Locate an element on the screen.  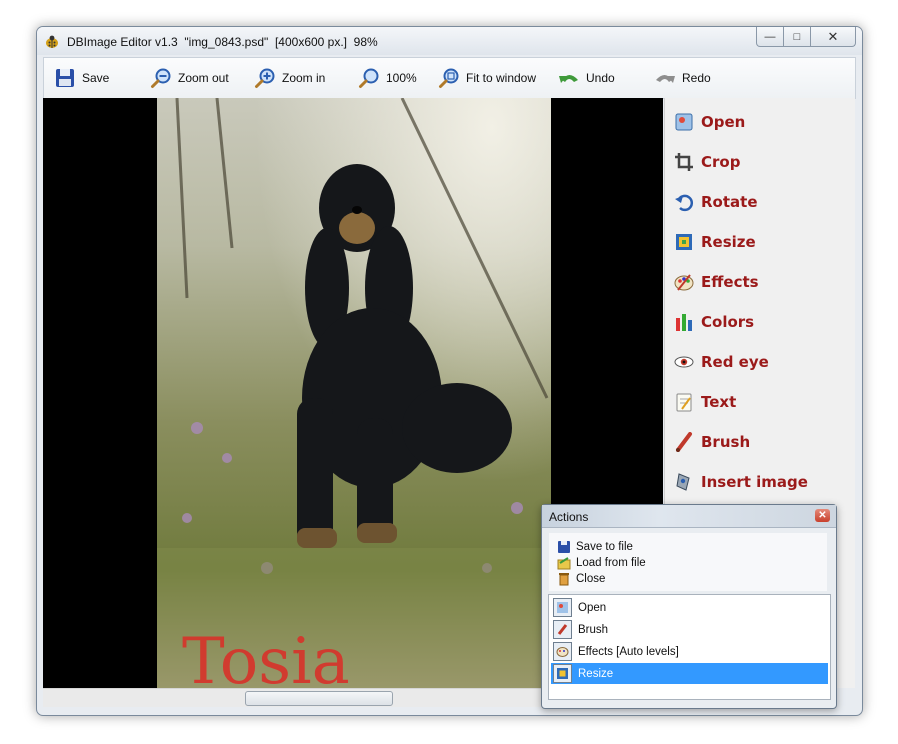
history-label: Resize is located at coordinates (596, 673).